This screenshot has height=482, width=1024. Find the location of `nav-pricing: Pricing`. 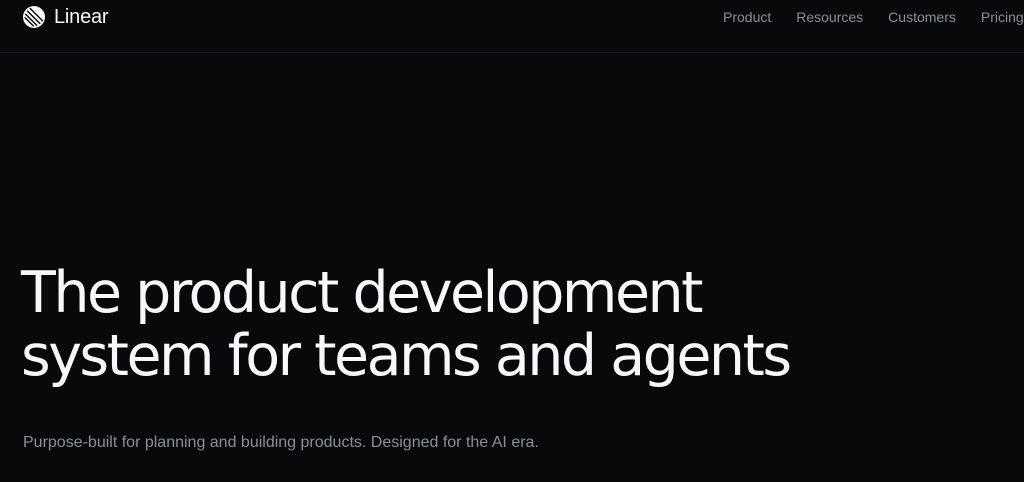

nav-pricing: Pricing is located at coordinates (1002, 17).